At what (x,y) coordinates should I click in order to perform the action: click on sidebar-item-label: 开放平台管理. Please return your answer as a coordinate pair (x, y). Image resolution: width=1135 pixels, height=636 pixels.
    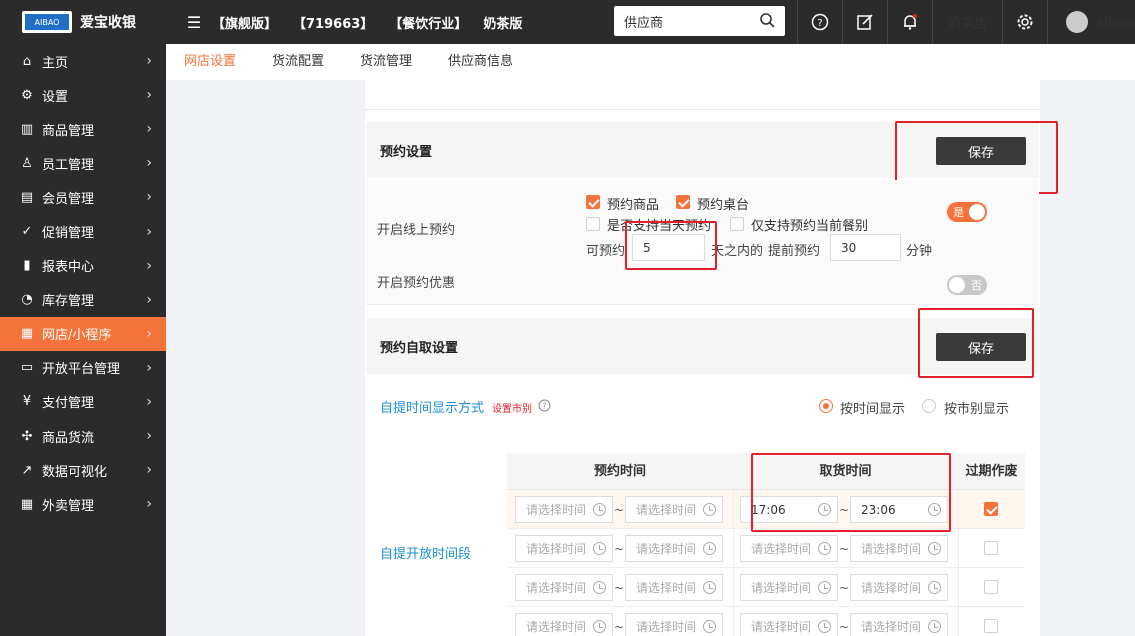
    Looking at the image, I should click on (81, 370).